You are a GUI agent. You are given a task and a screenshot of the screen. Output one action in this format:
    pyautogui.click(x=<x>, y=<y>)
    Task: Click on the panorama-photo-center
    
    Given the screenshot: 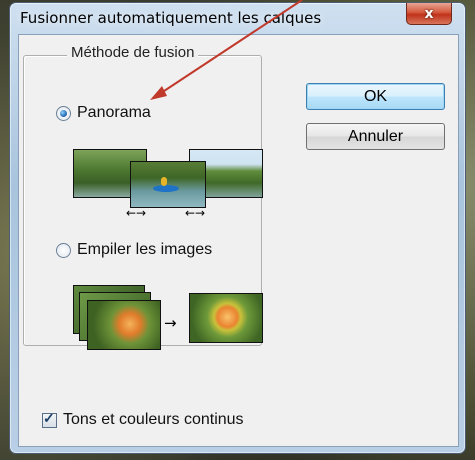 What is the action you would take?
    pyautogui.click(x=168, y=184)
    